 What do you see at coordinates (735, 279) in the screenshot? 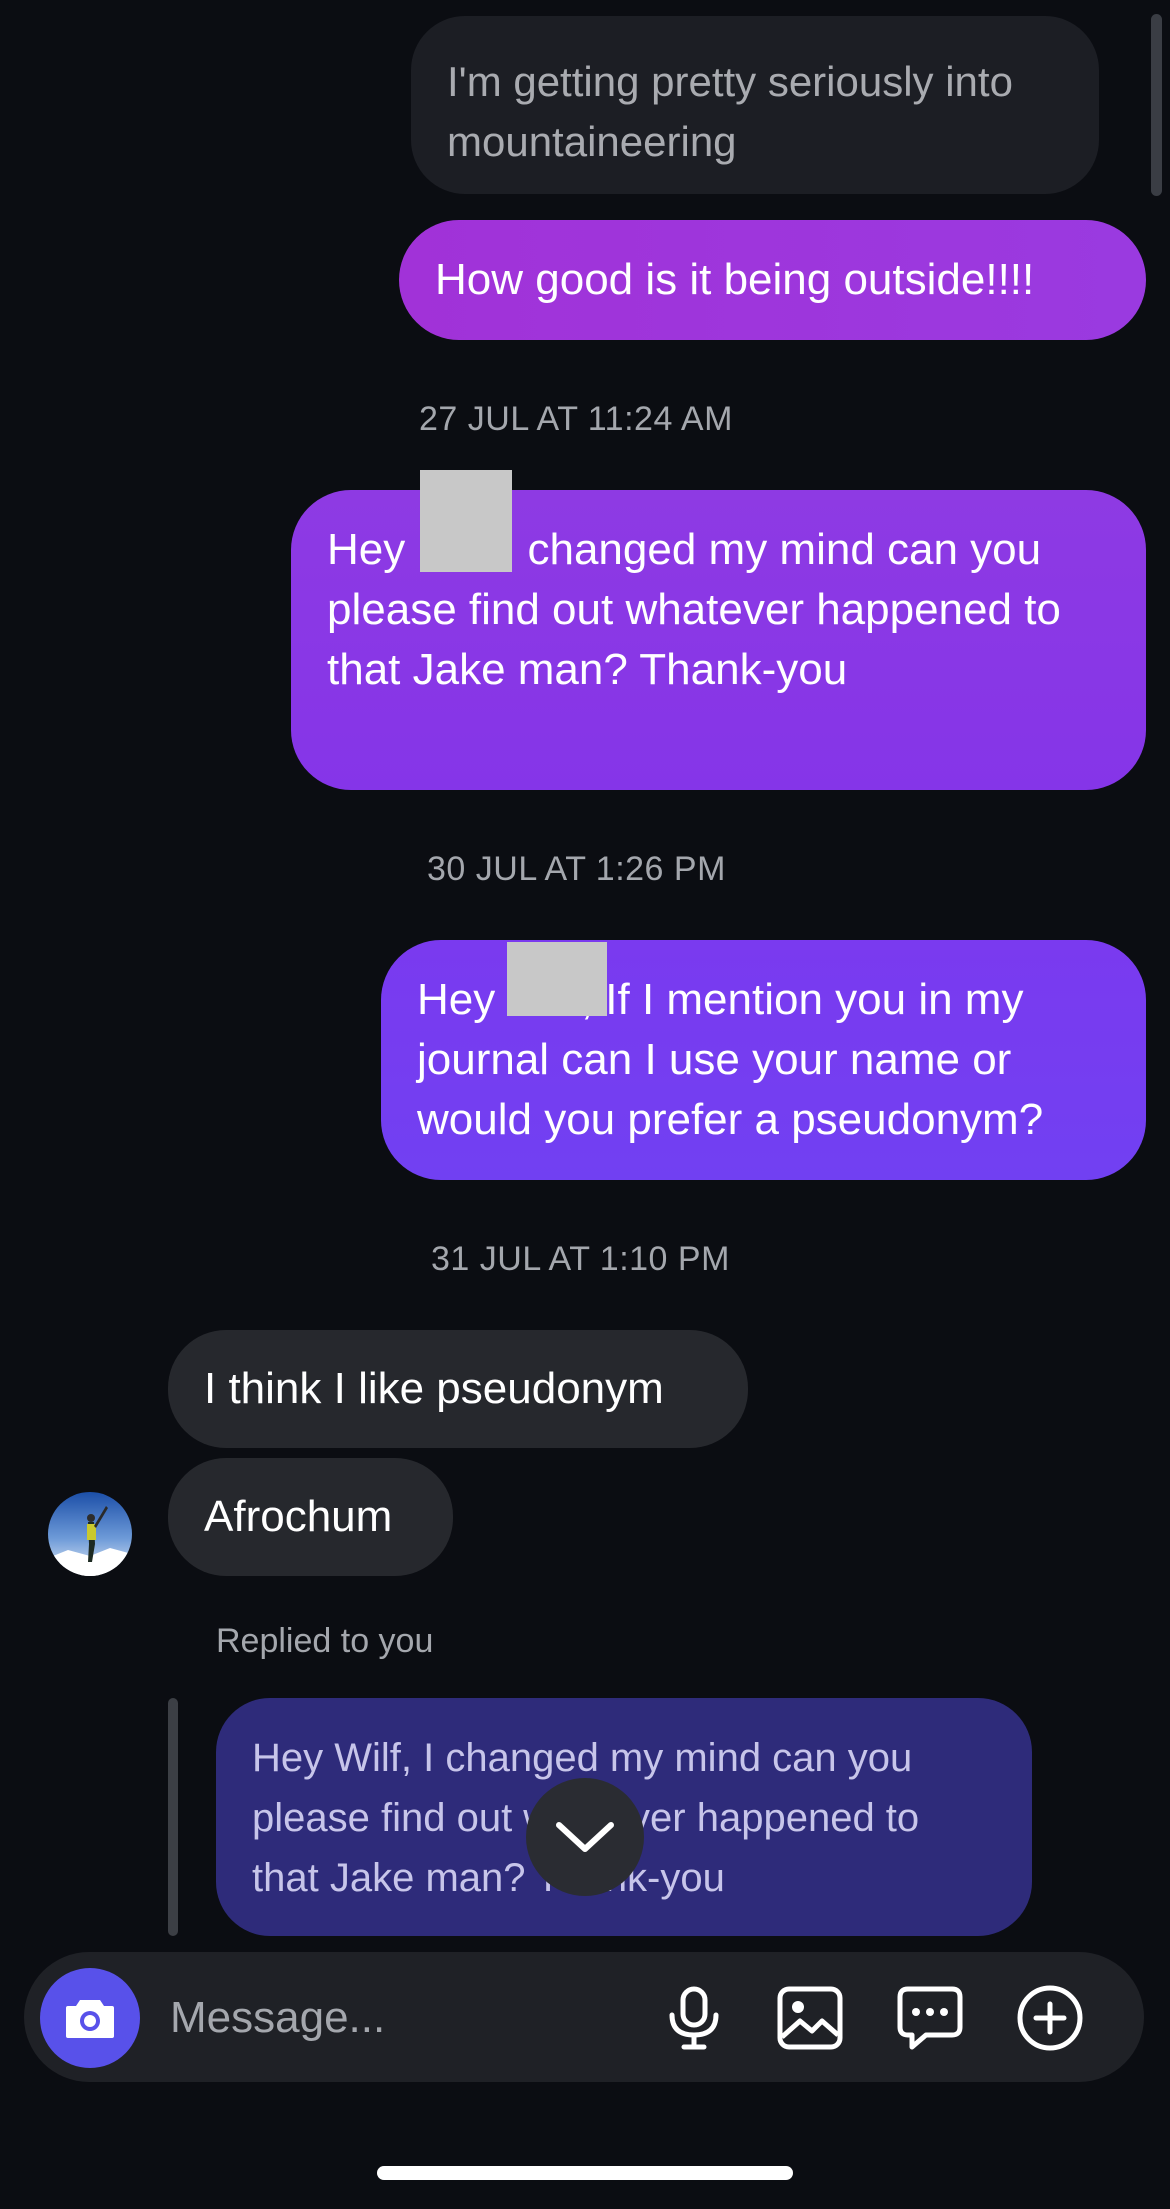
I see `message-text: How good is it being outside!!!!` at bounding box center [735, 279].